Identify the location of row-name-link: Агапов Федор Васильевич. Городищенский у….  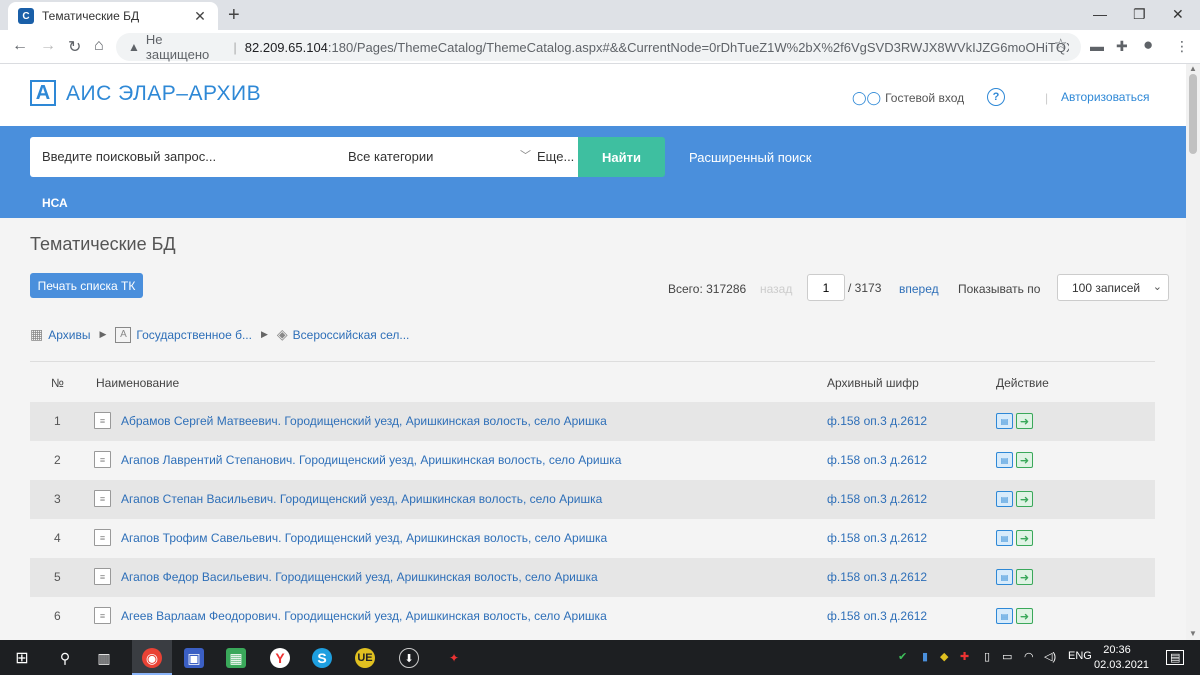
(359, 577).